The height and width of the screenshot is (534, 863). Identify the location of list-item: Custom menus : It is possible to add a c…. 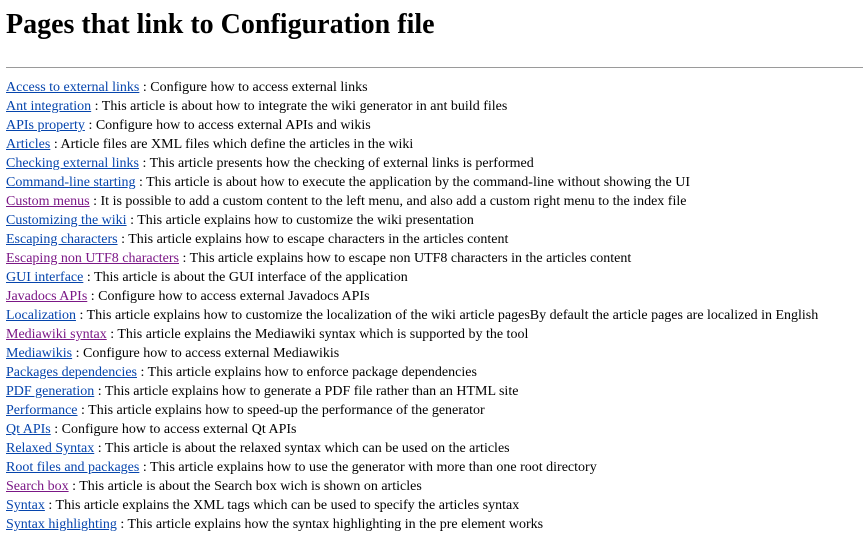
(434, 201).